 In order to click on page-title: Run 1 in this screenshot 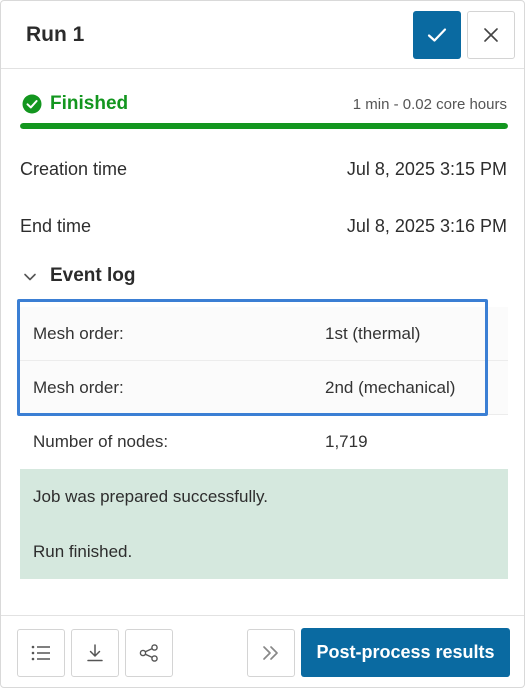, I will do `click(55, 34)`.